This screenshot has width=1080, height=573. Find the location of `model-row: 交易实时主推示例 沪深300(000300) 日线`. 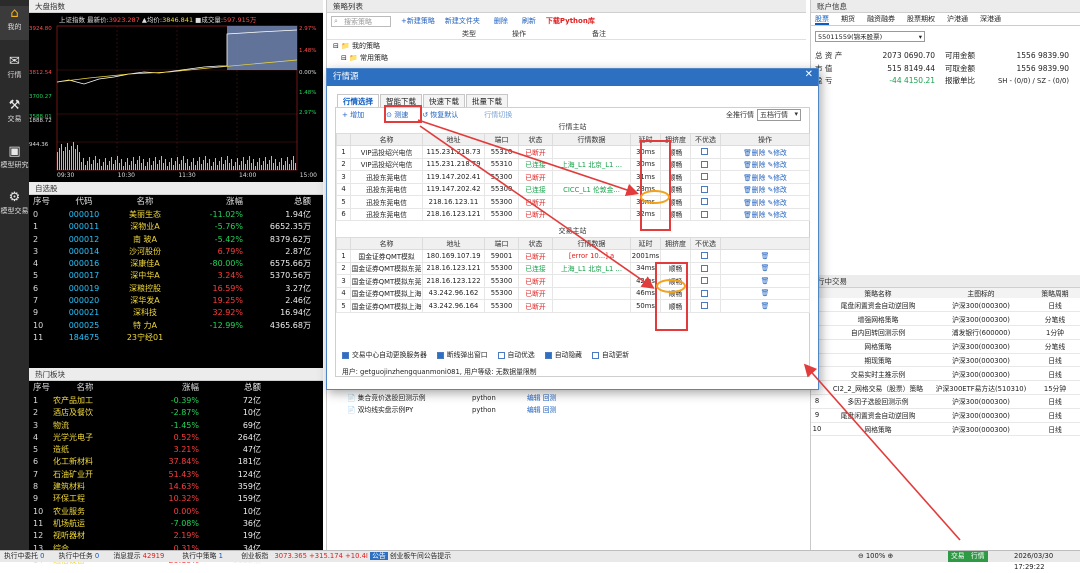

model-row: 交易实时主推示例 沪深300(000300) 日线 is located at coordinates (945, 374).